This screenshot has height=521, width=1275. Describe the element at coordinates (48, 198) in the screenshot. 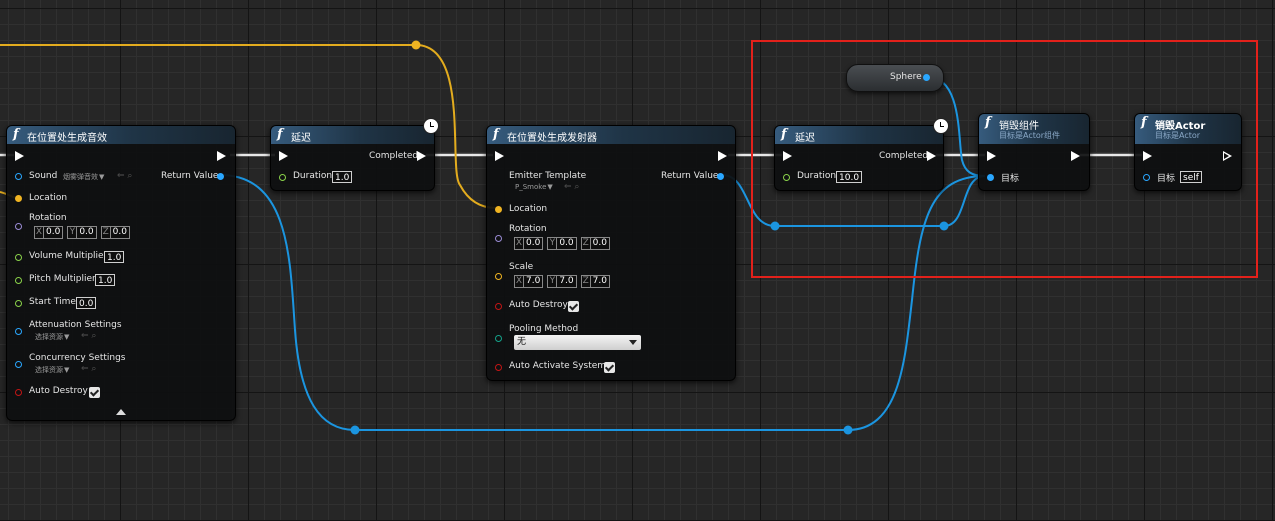

I see `location-label: Location` at that location.